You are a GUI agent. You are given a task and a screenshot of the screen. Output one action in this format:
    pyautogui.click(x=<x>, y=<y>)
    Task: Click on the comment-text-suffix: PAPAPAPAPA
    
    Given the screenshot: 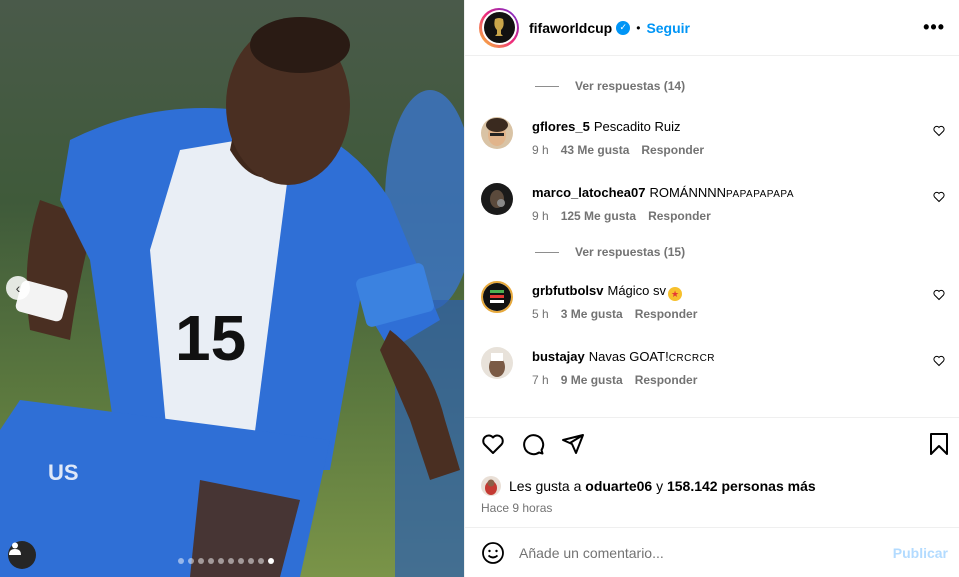 What is the action you would take?
    pyautogui.click(x=760, y=194)
    